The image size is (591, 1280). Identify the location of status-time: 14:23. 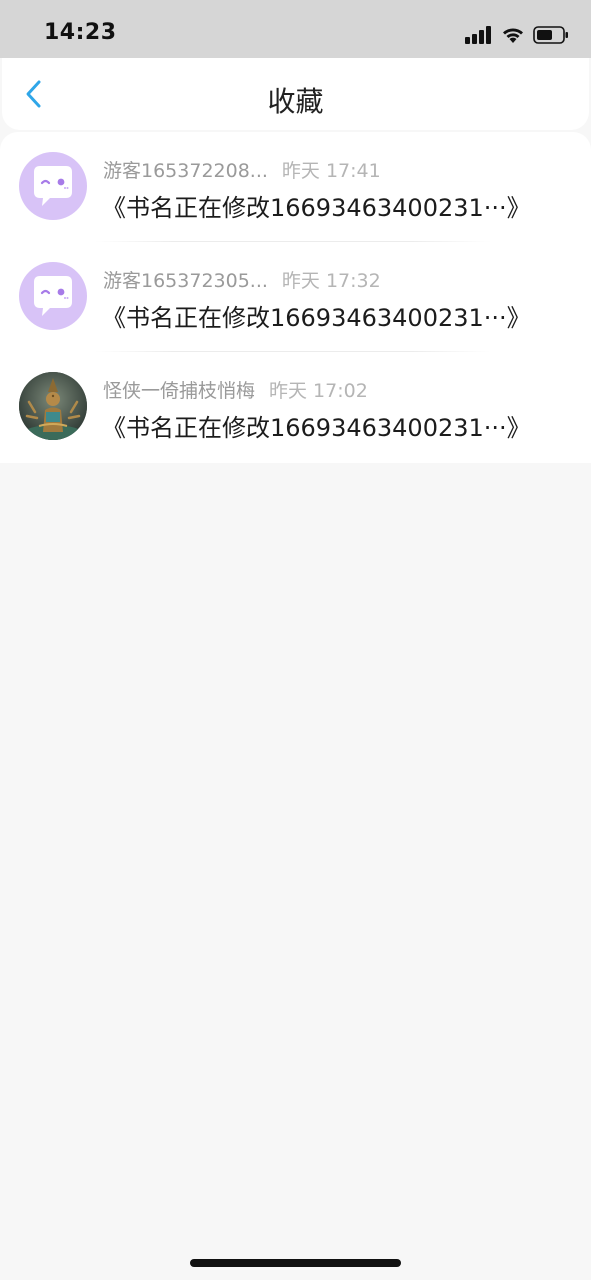
(80, 32).